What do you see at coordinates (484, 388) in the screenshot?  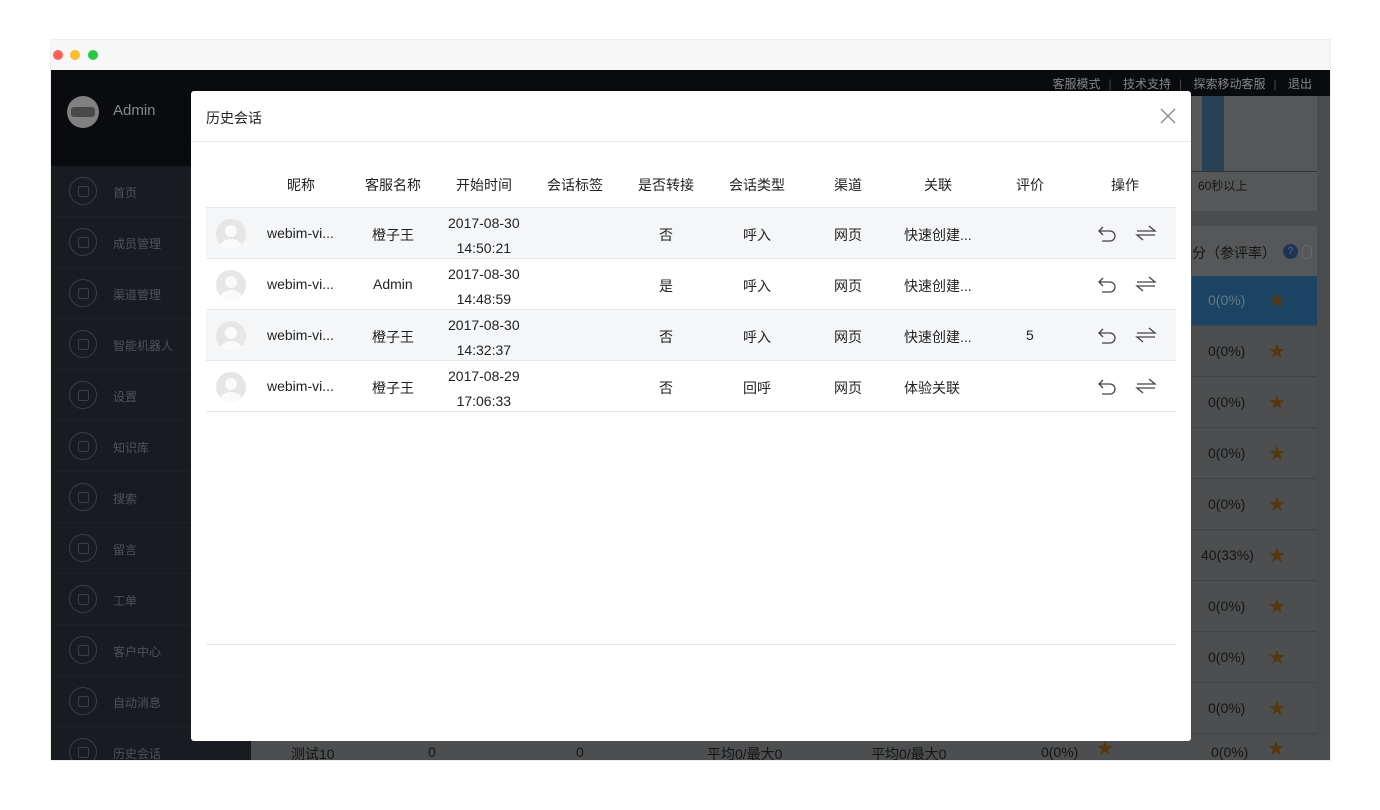 I see `cell-start-time: 2017-08-29 17:06:33` at bounding box center [484, 388].